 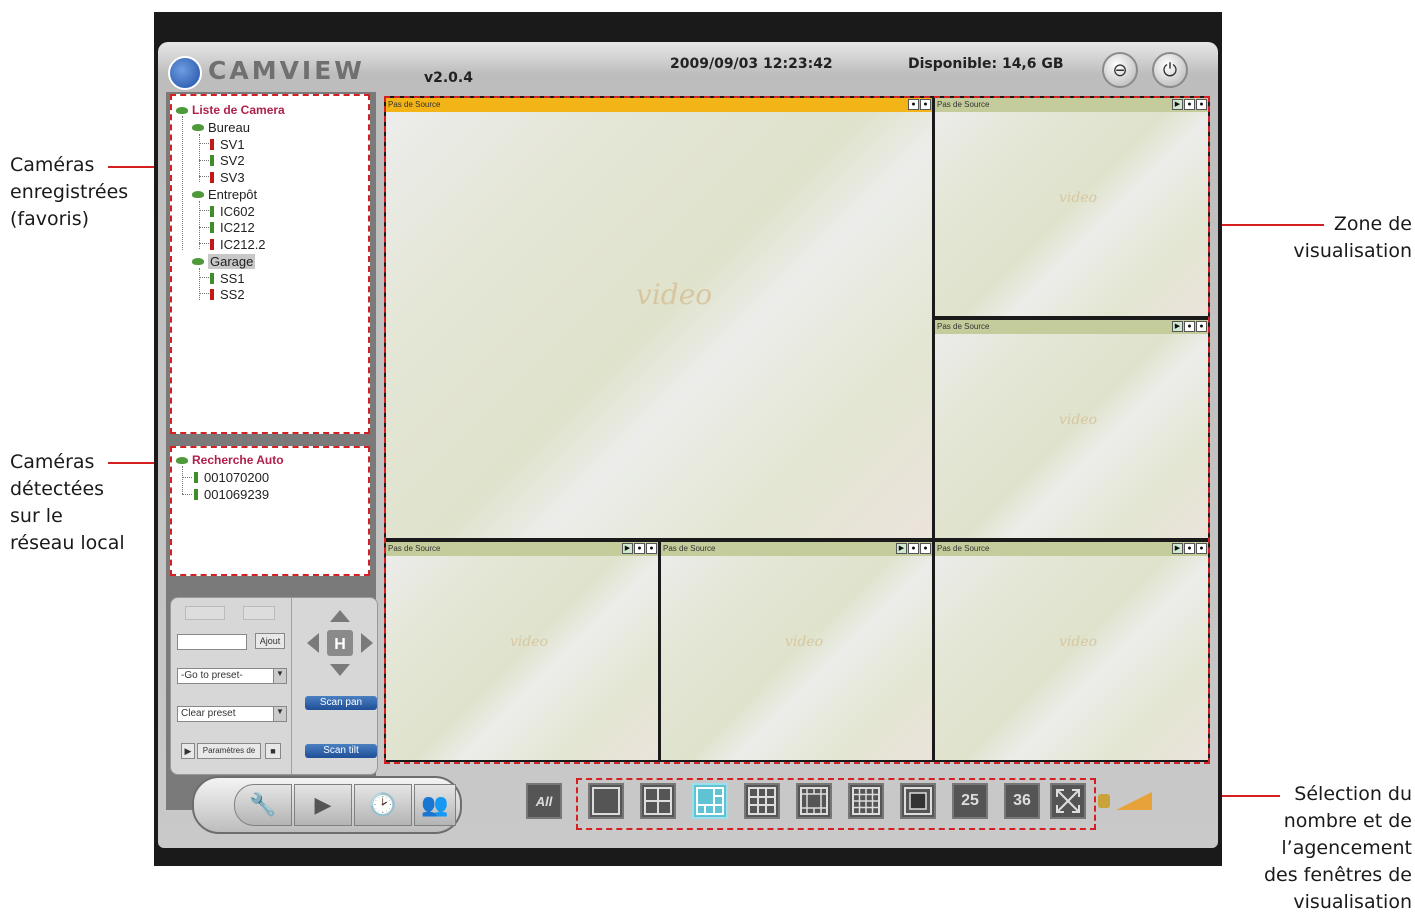 What do you see at coordinates (341, 703) in the screenshot?
I see `scan-pan-button: Scan pan` at bounding box center [341, 703].